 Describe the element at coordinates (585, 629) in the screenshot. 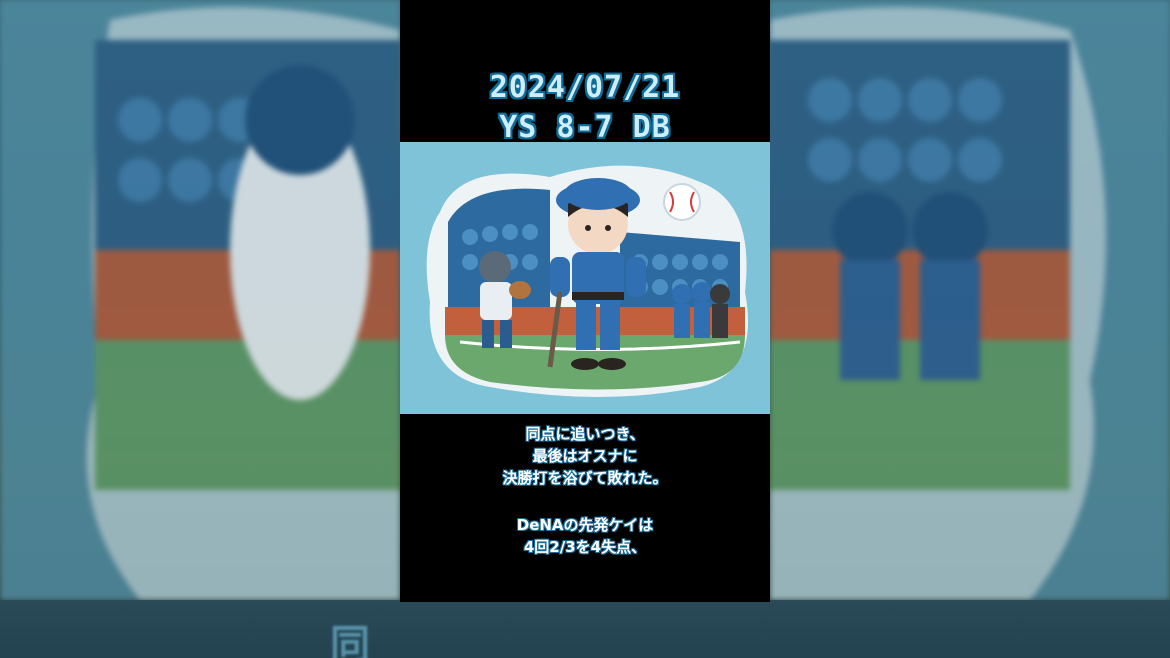

I see `background-bottom-strip` at that location.